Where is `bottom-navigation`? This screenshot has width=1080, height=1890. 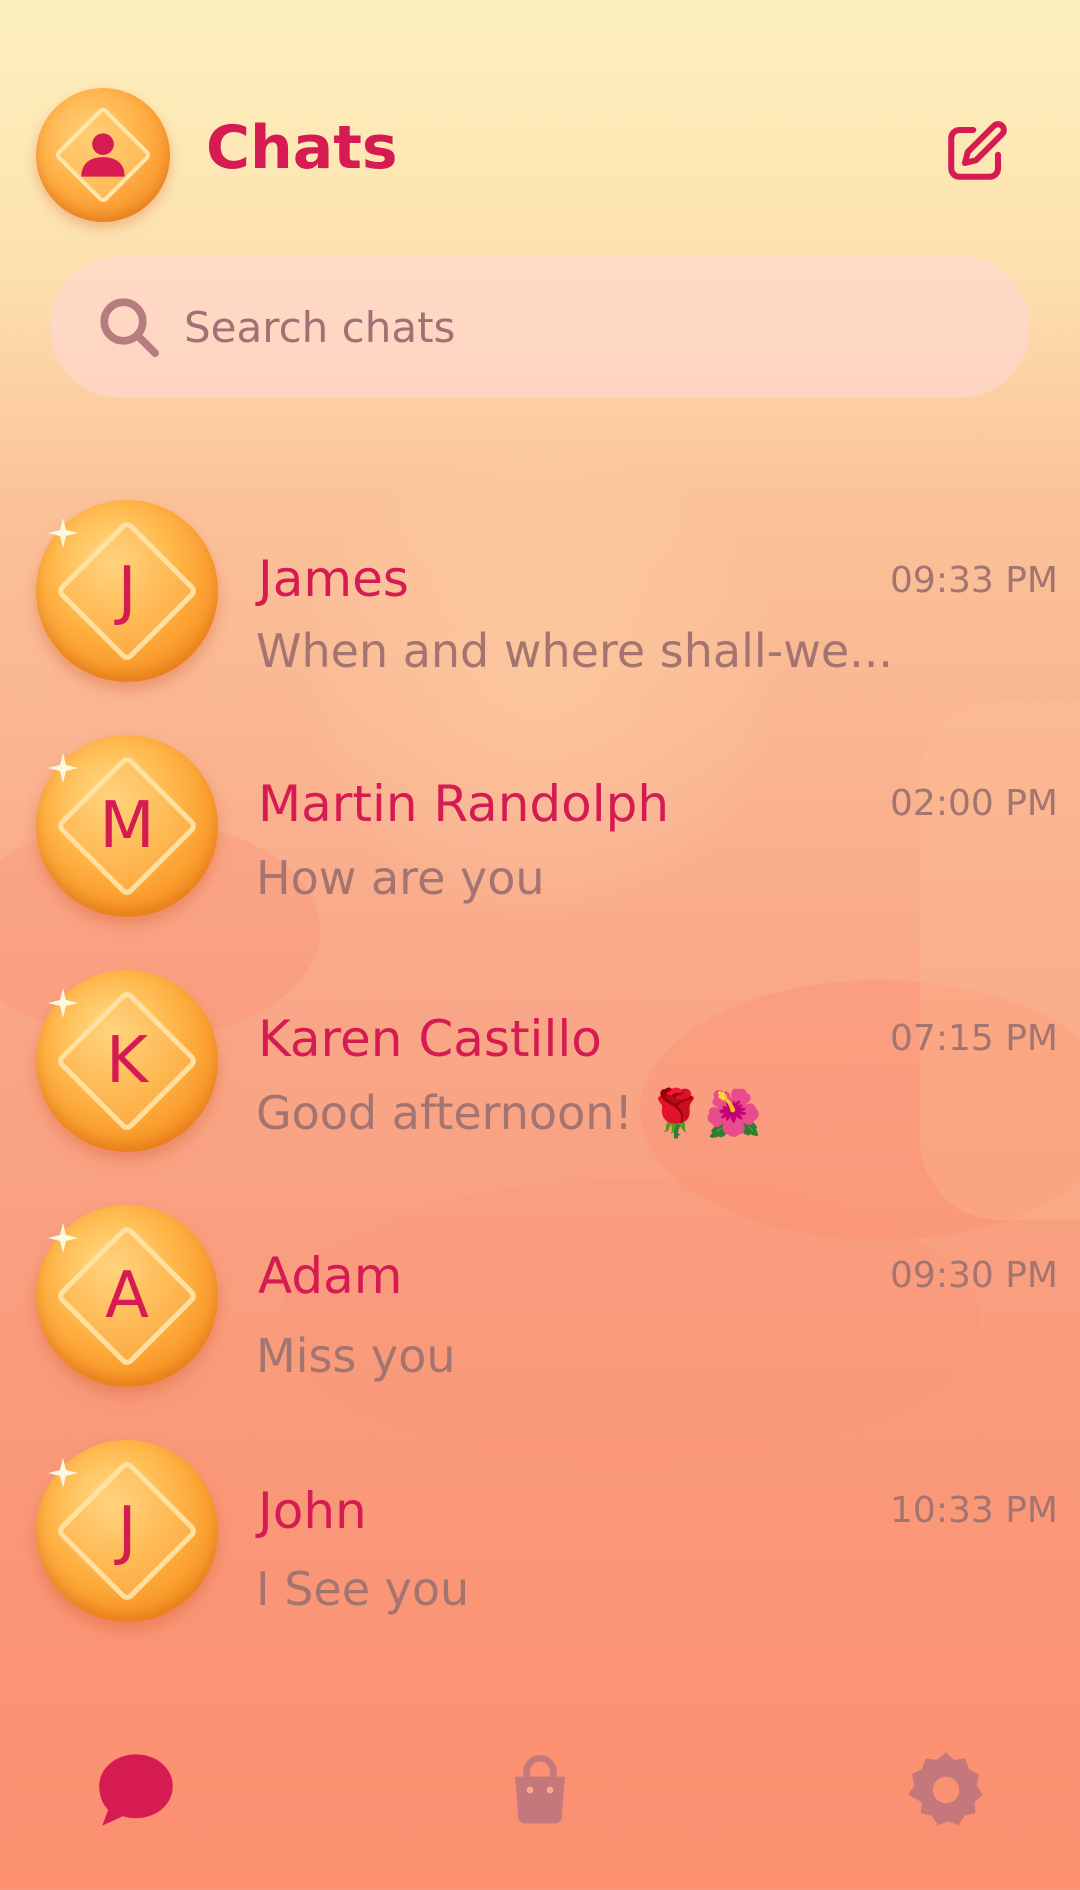
bottom-navigation is located at coordinates (540, 1800).